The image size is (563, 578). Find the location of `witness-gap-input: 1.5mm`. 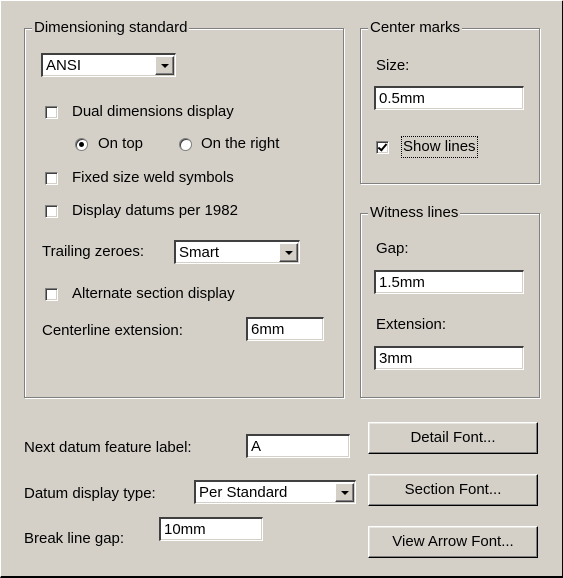

witness-gap-input: 1.5mm is located at coordinates (449, 282).